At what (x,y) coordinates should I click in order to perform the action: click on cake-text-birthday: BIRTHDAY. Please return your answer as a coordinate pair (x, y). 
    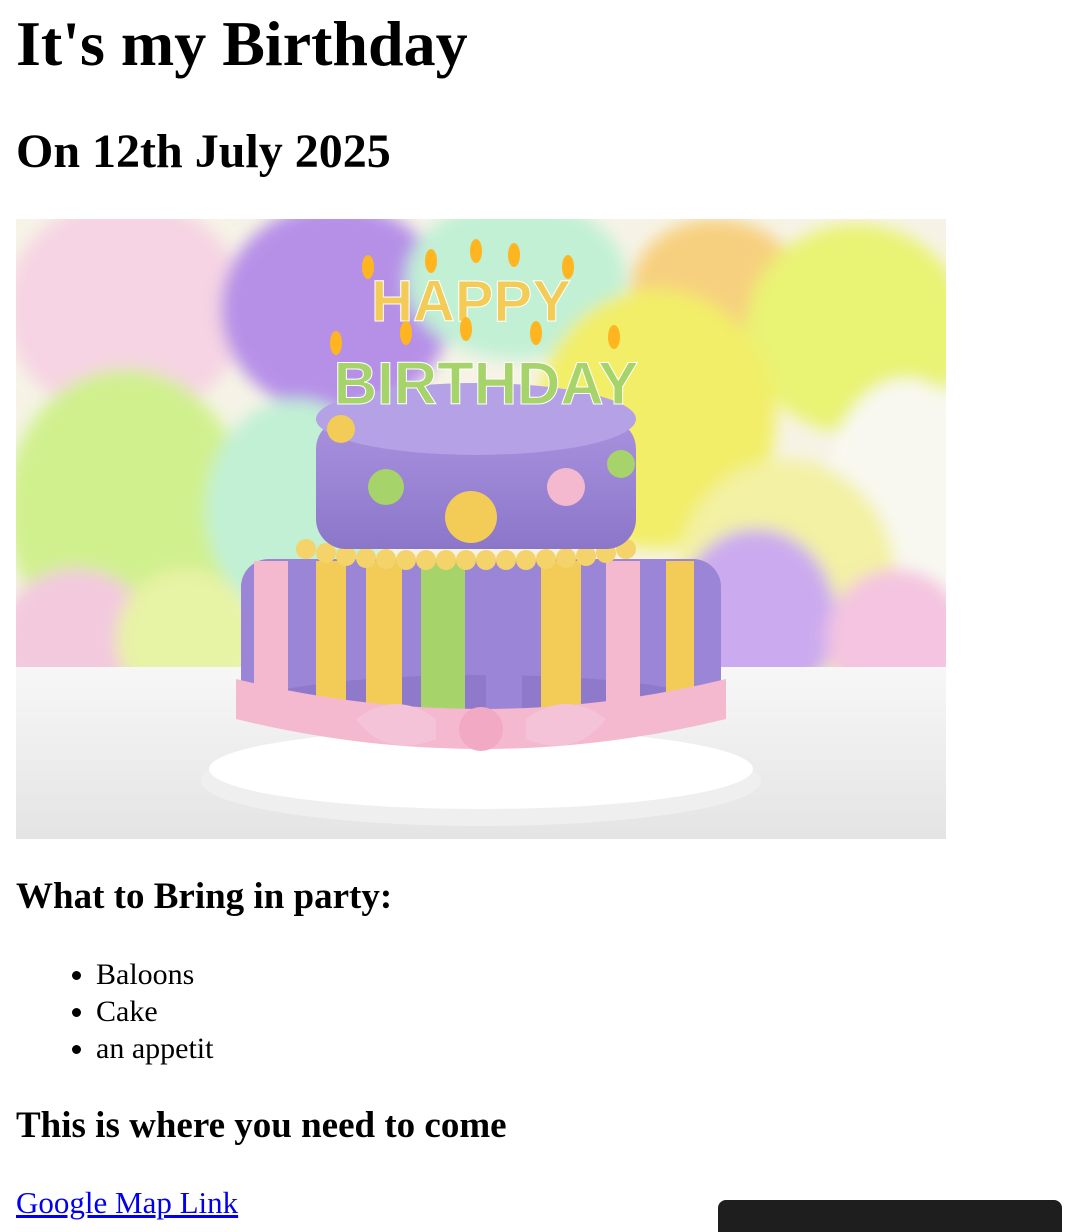
    Looking at the image, I should click on (486, 383).